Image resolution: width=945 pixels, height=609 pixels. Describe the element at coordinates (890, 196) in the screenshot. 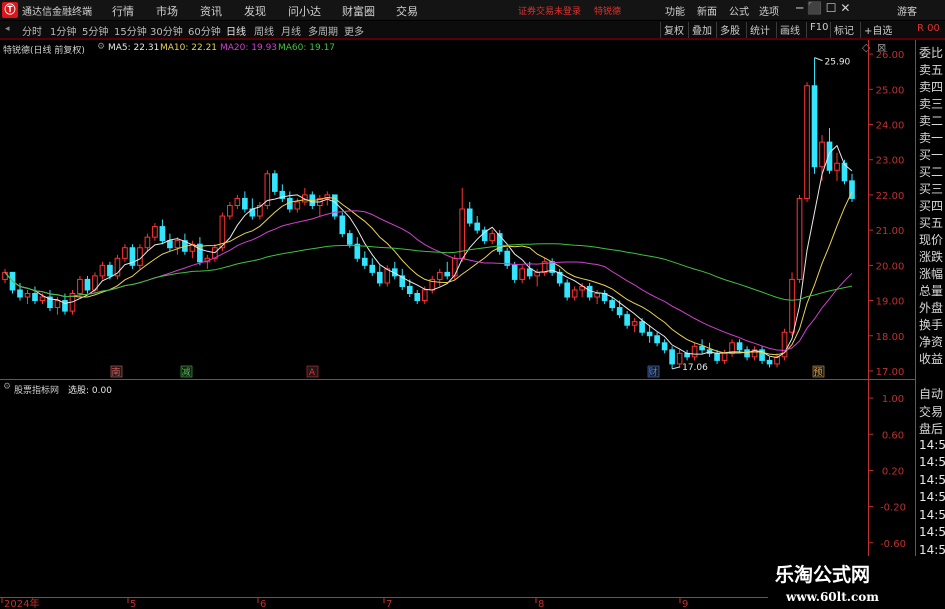

I see `y-tick-label: 22.00` at that location.